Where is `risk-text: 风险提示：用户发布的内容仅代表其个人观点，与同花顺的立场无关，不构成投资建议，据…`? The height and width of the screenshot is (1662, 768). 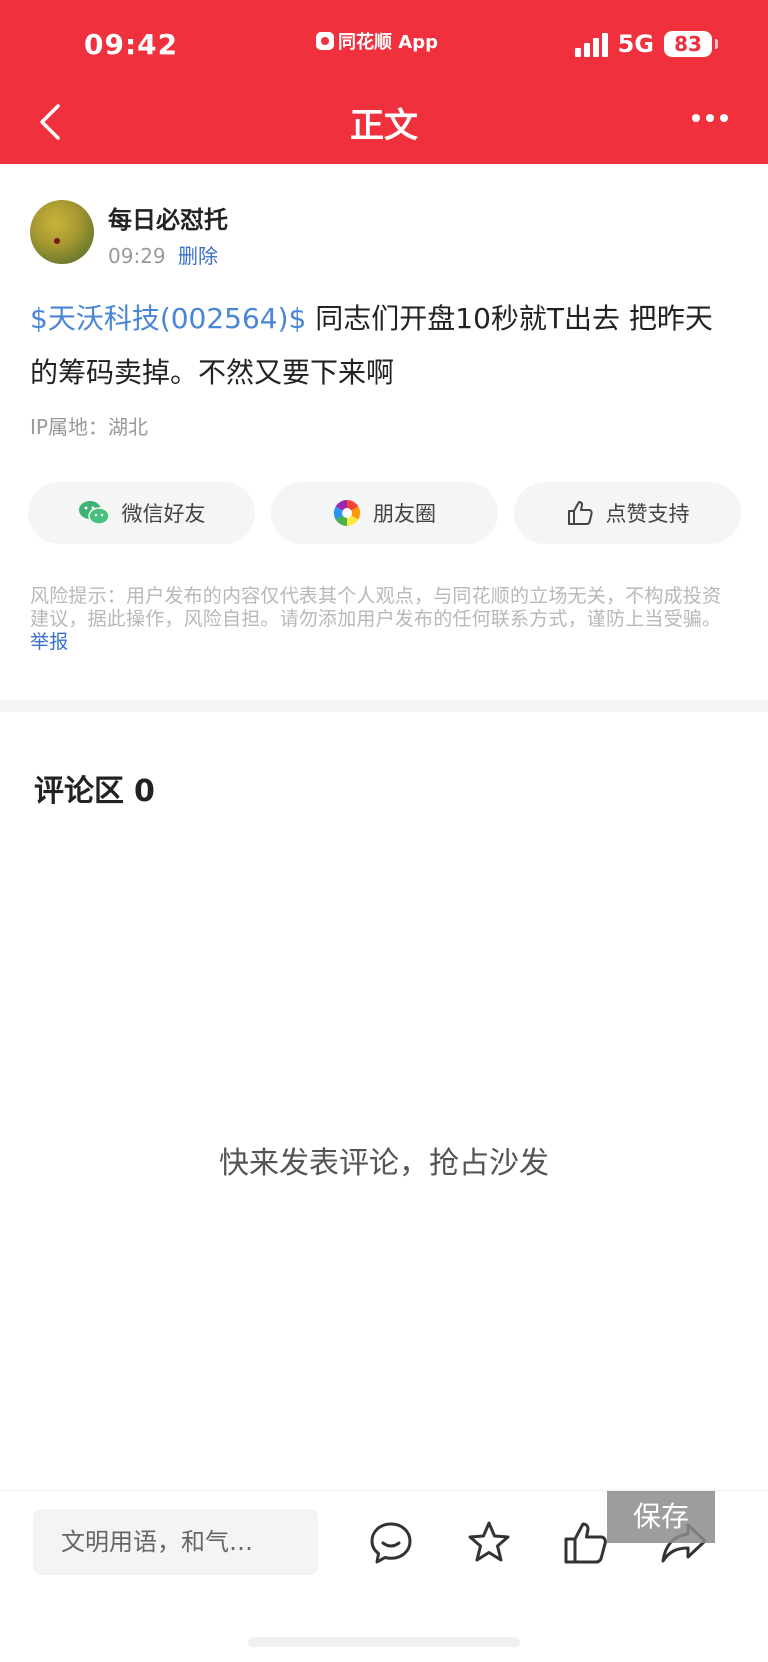
risk-text: 风险提示：用户发布的内容仅代表其个人观点，与同花顺的立场无关，不构成投资建议，据… is located at coordinates (376, 607).